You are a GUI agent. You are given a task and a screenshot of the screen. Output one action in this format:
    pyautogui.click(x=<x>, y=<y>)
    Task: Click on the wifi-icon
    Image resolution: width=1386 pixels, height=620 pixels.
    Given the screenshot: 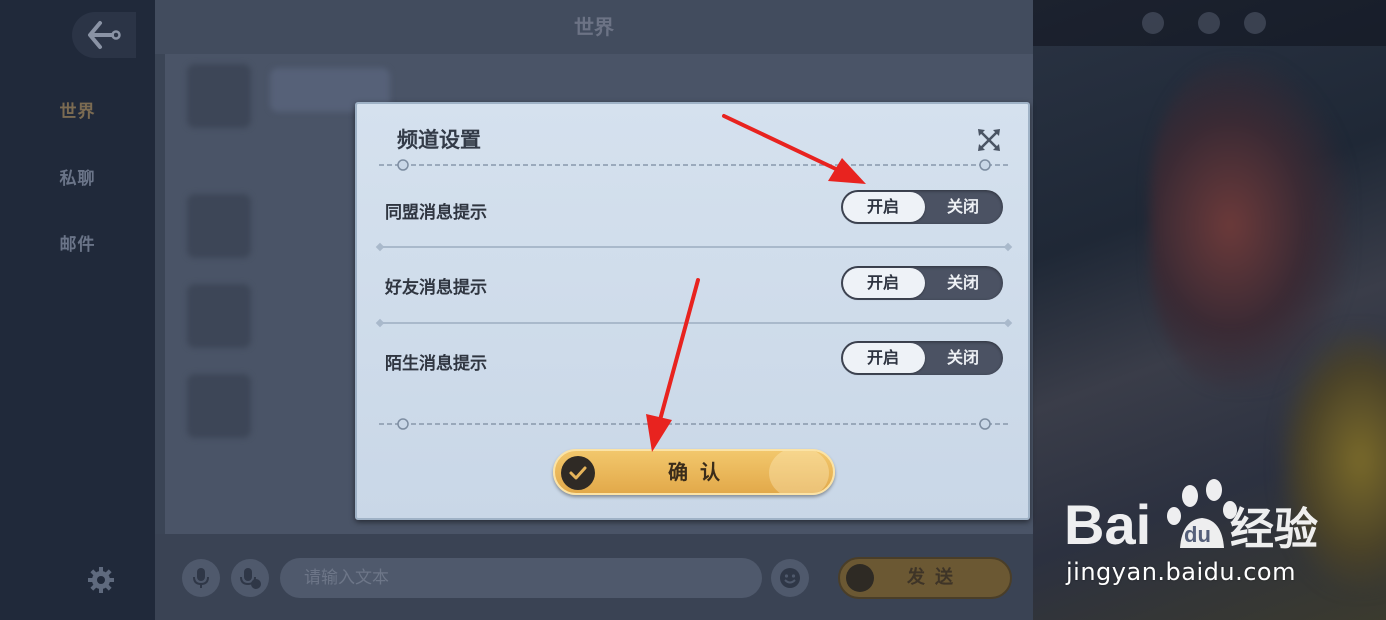 What is the action you would take?
    pyautogui.click(x=1209, y=23)
    